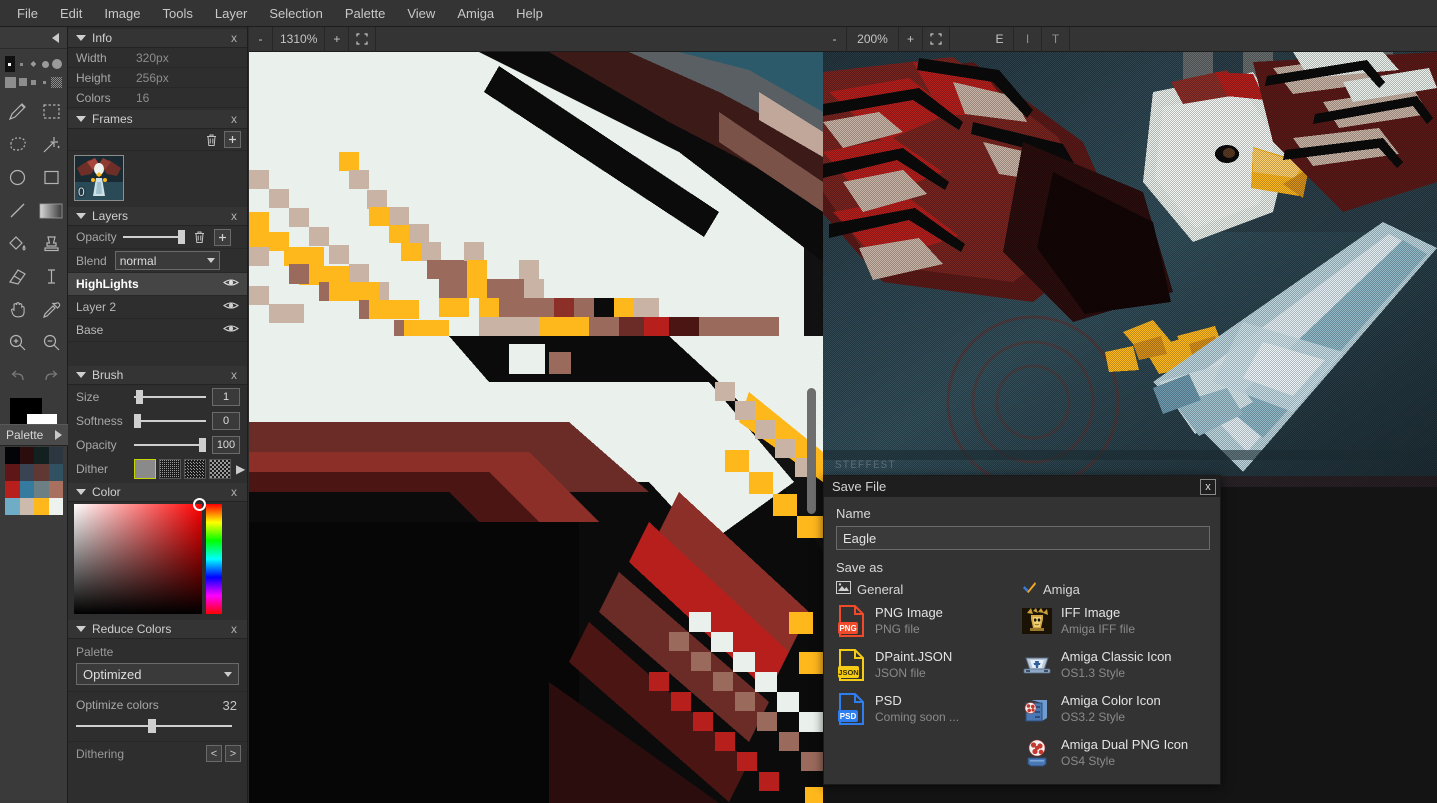 The image size is (1437, 803). Describe the element at coordinates (936, 39) in the screenshot. I see `preview-fit-button` at that location.